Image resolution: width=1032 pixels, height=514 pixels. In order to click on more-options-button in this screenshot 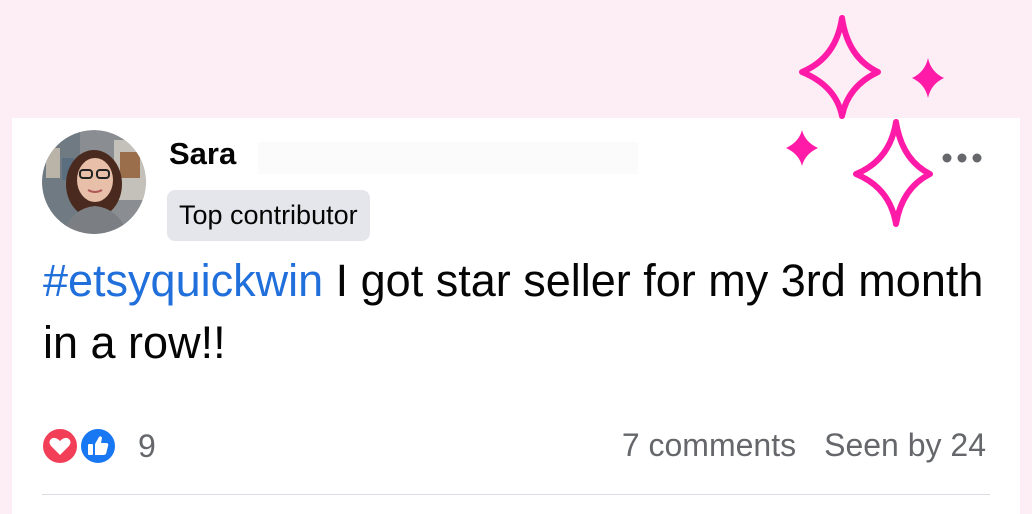, I will do `click(962, 158)`.